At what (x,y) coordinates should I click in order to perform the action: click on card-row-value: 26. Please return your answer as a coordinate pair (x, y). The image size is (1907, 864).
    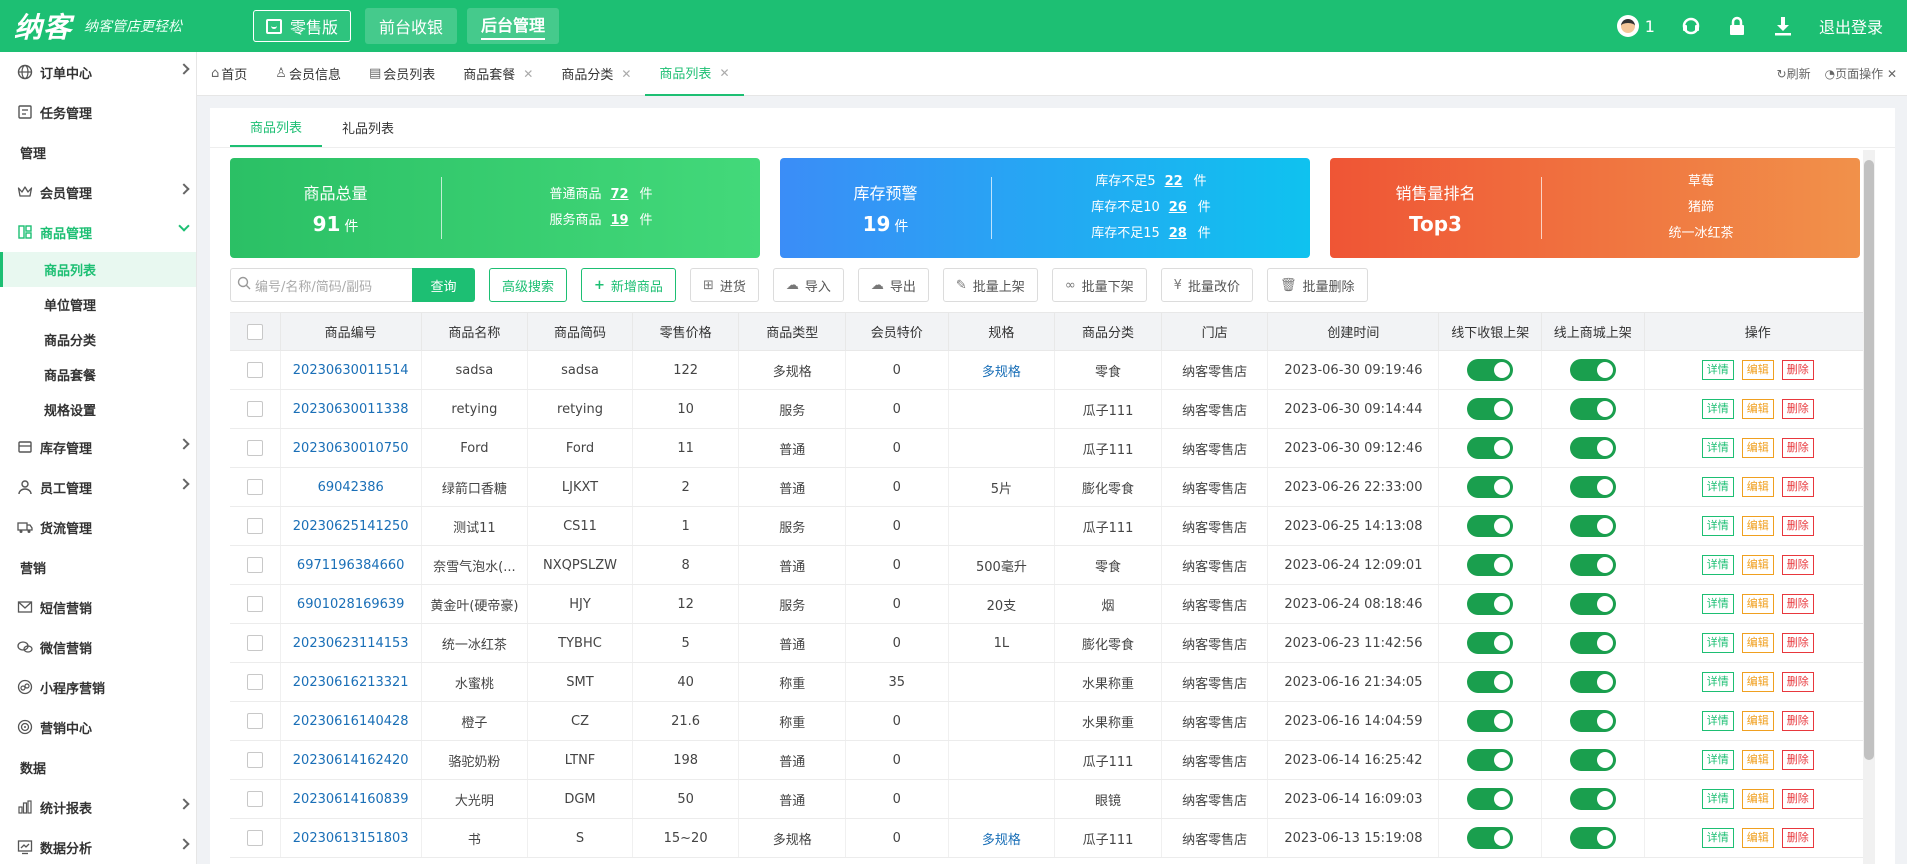
    Looking at the image, I should click on (1178, 208).